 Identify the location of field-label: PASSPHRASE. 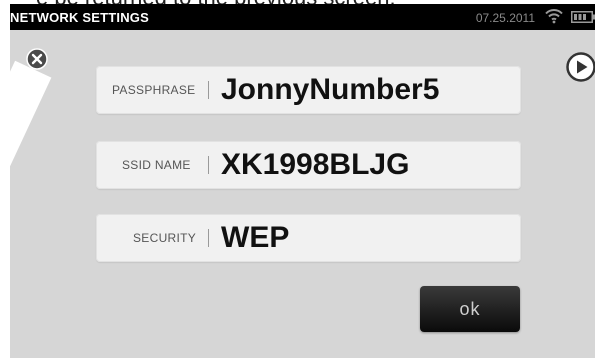
(154, 90).